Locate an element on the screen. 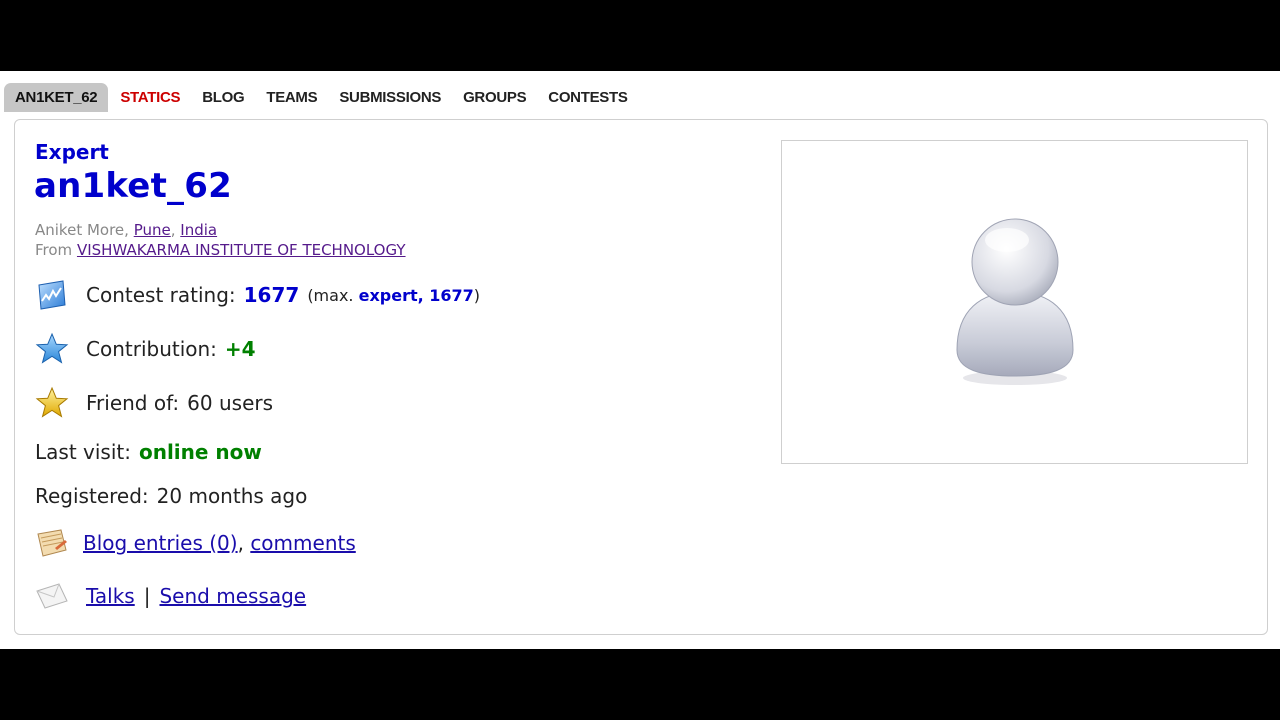  tab-statics: STATICS is located at coordinates (150, 97).